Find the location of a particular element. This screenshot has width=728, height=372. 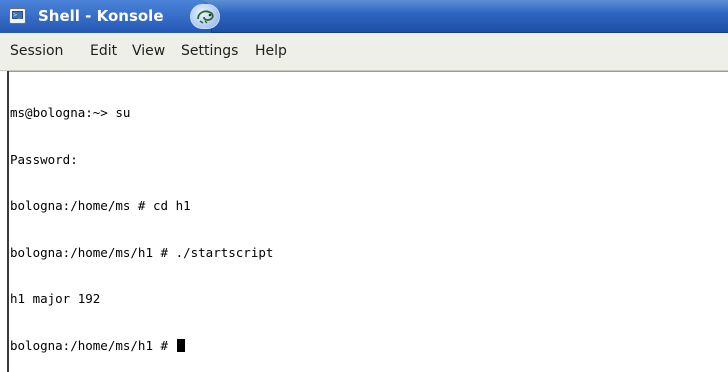

window-titlebar: >_ Shell - Konsole is located at coordinates (364, 16).